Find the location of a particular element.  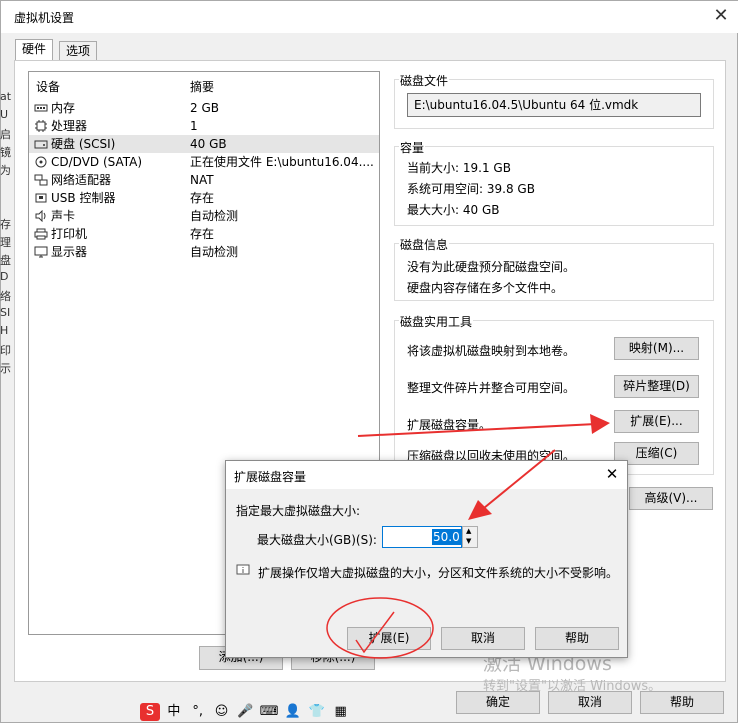

annotation-overlay is located at coordinates (468, 536).